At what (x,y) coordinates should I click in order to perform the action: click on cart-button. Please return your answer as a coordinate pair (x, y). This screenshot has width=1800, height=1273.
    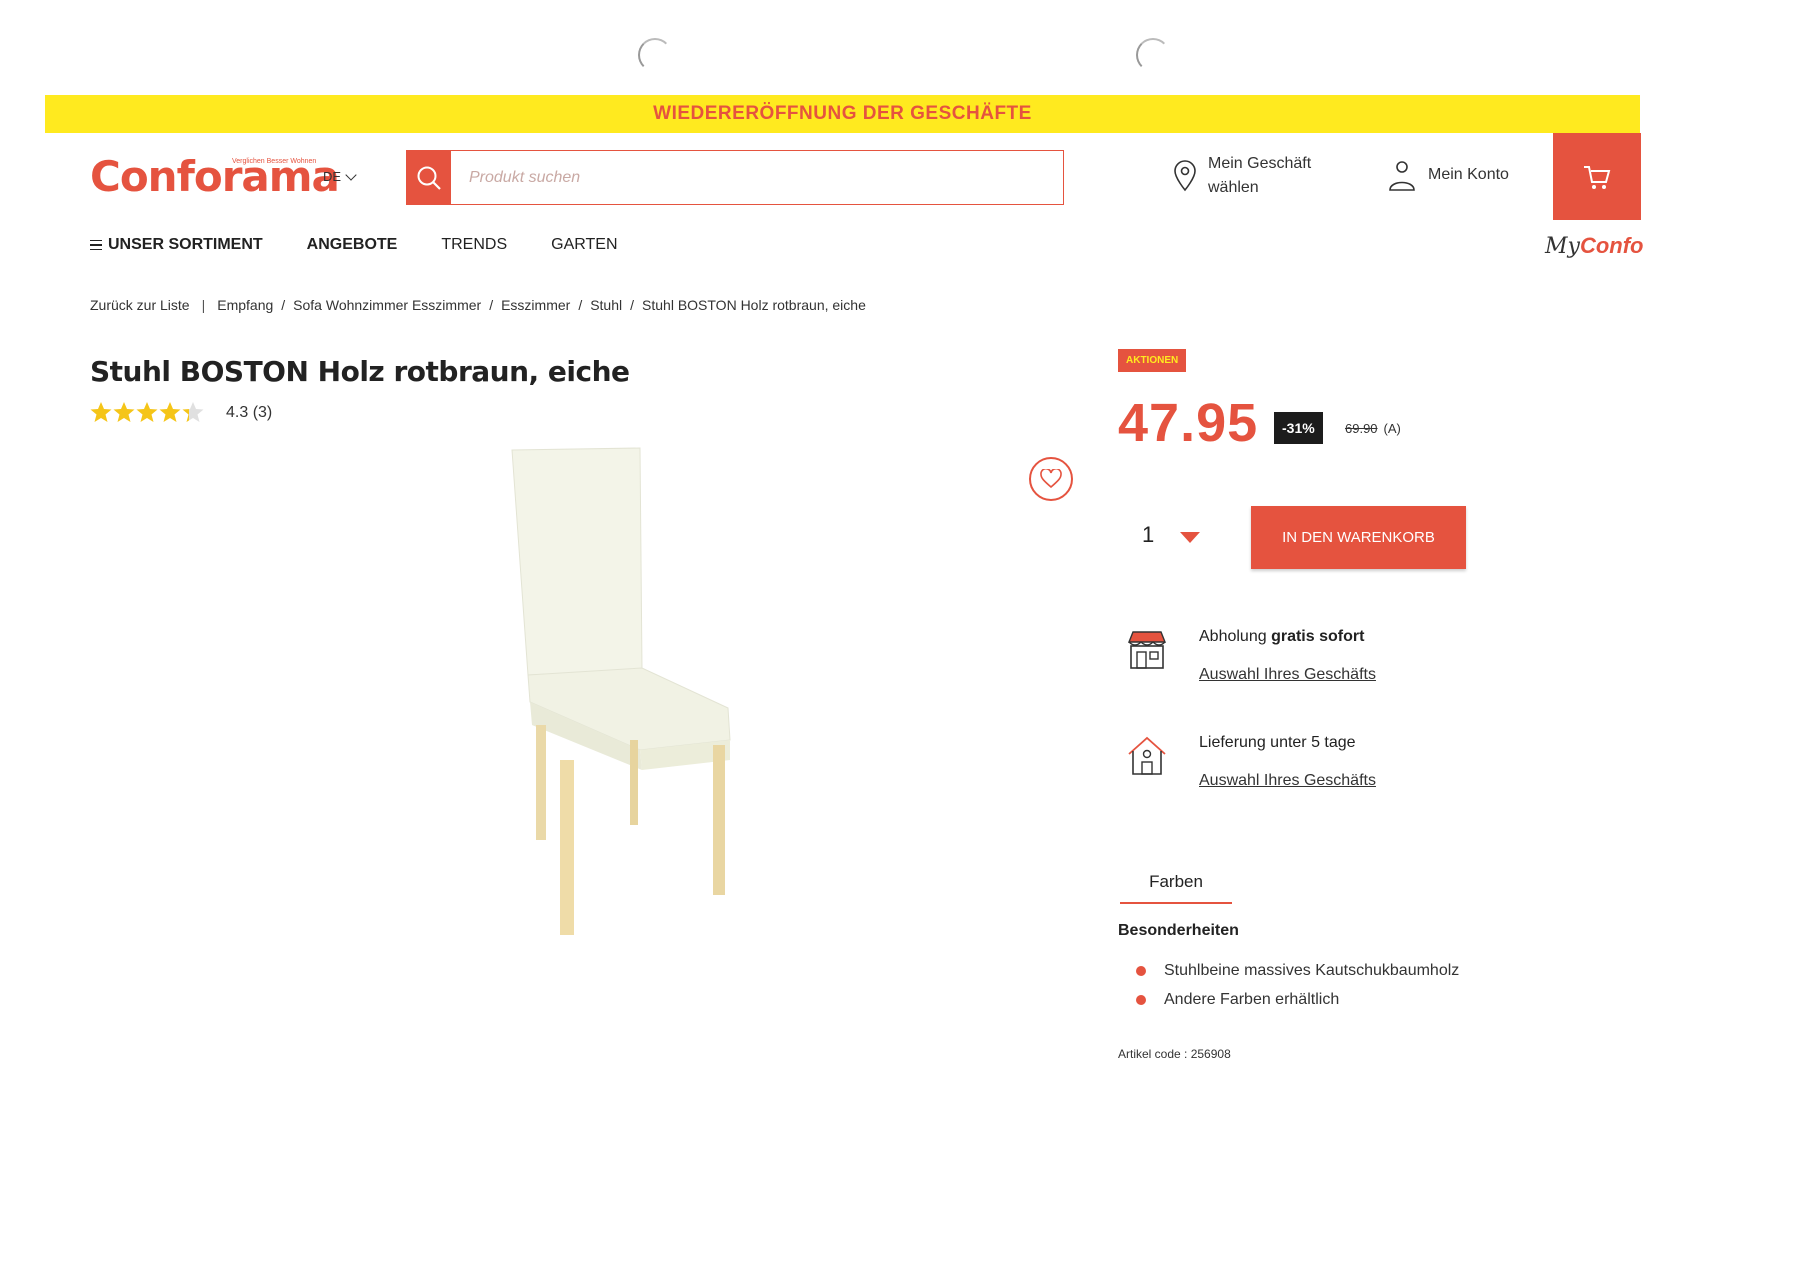
    Looking at the image, I should click on (1597, 176).